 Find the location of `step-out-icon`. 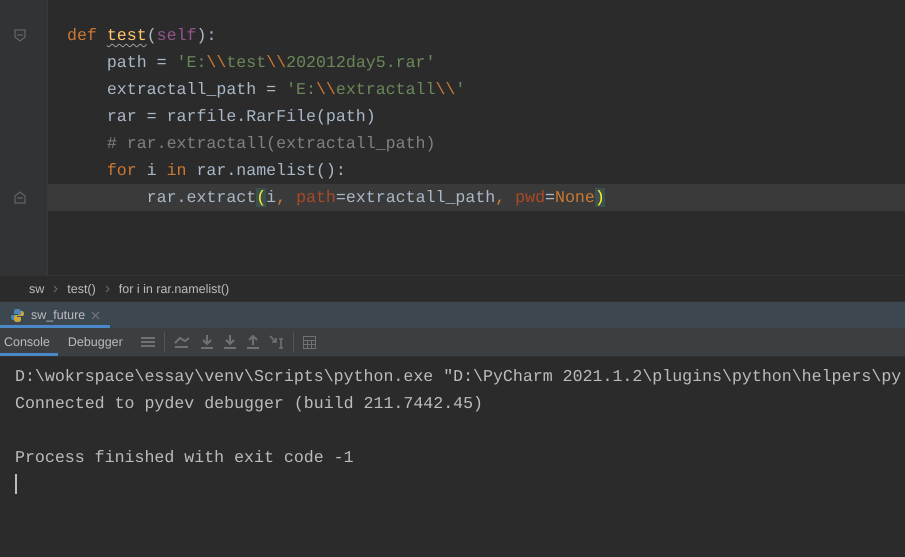

step-out-icon is located at coordinates (253, 342).